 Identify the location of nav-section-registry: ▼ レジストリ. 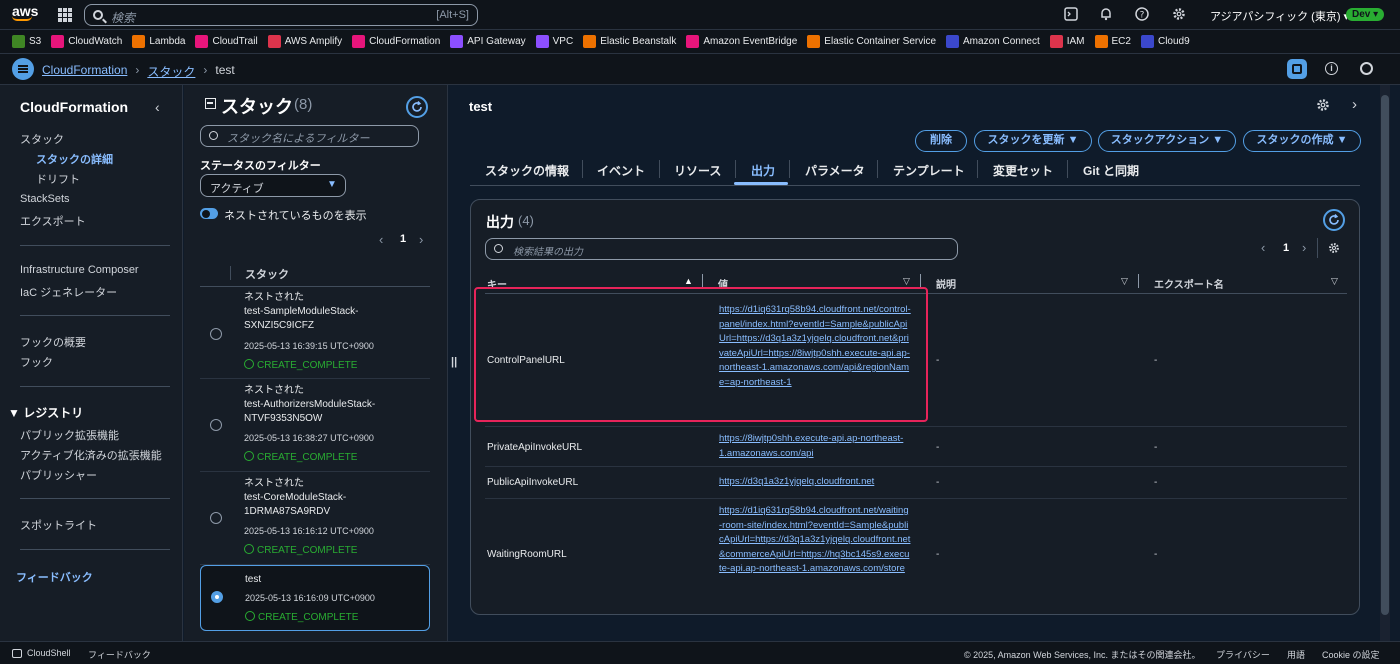
(45, 412).